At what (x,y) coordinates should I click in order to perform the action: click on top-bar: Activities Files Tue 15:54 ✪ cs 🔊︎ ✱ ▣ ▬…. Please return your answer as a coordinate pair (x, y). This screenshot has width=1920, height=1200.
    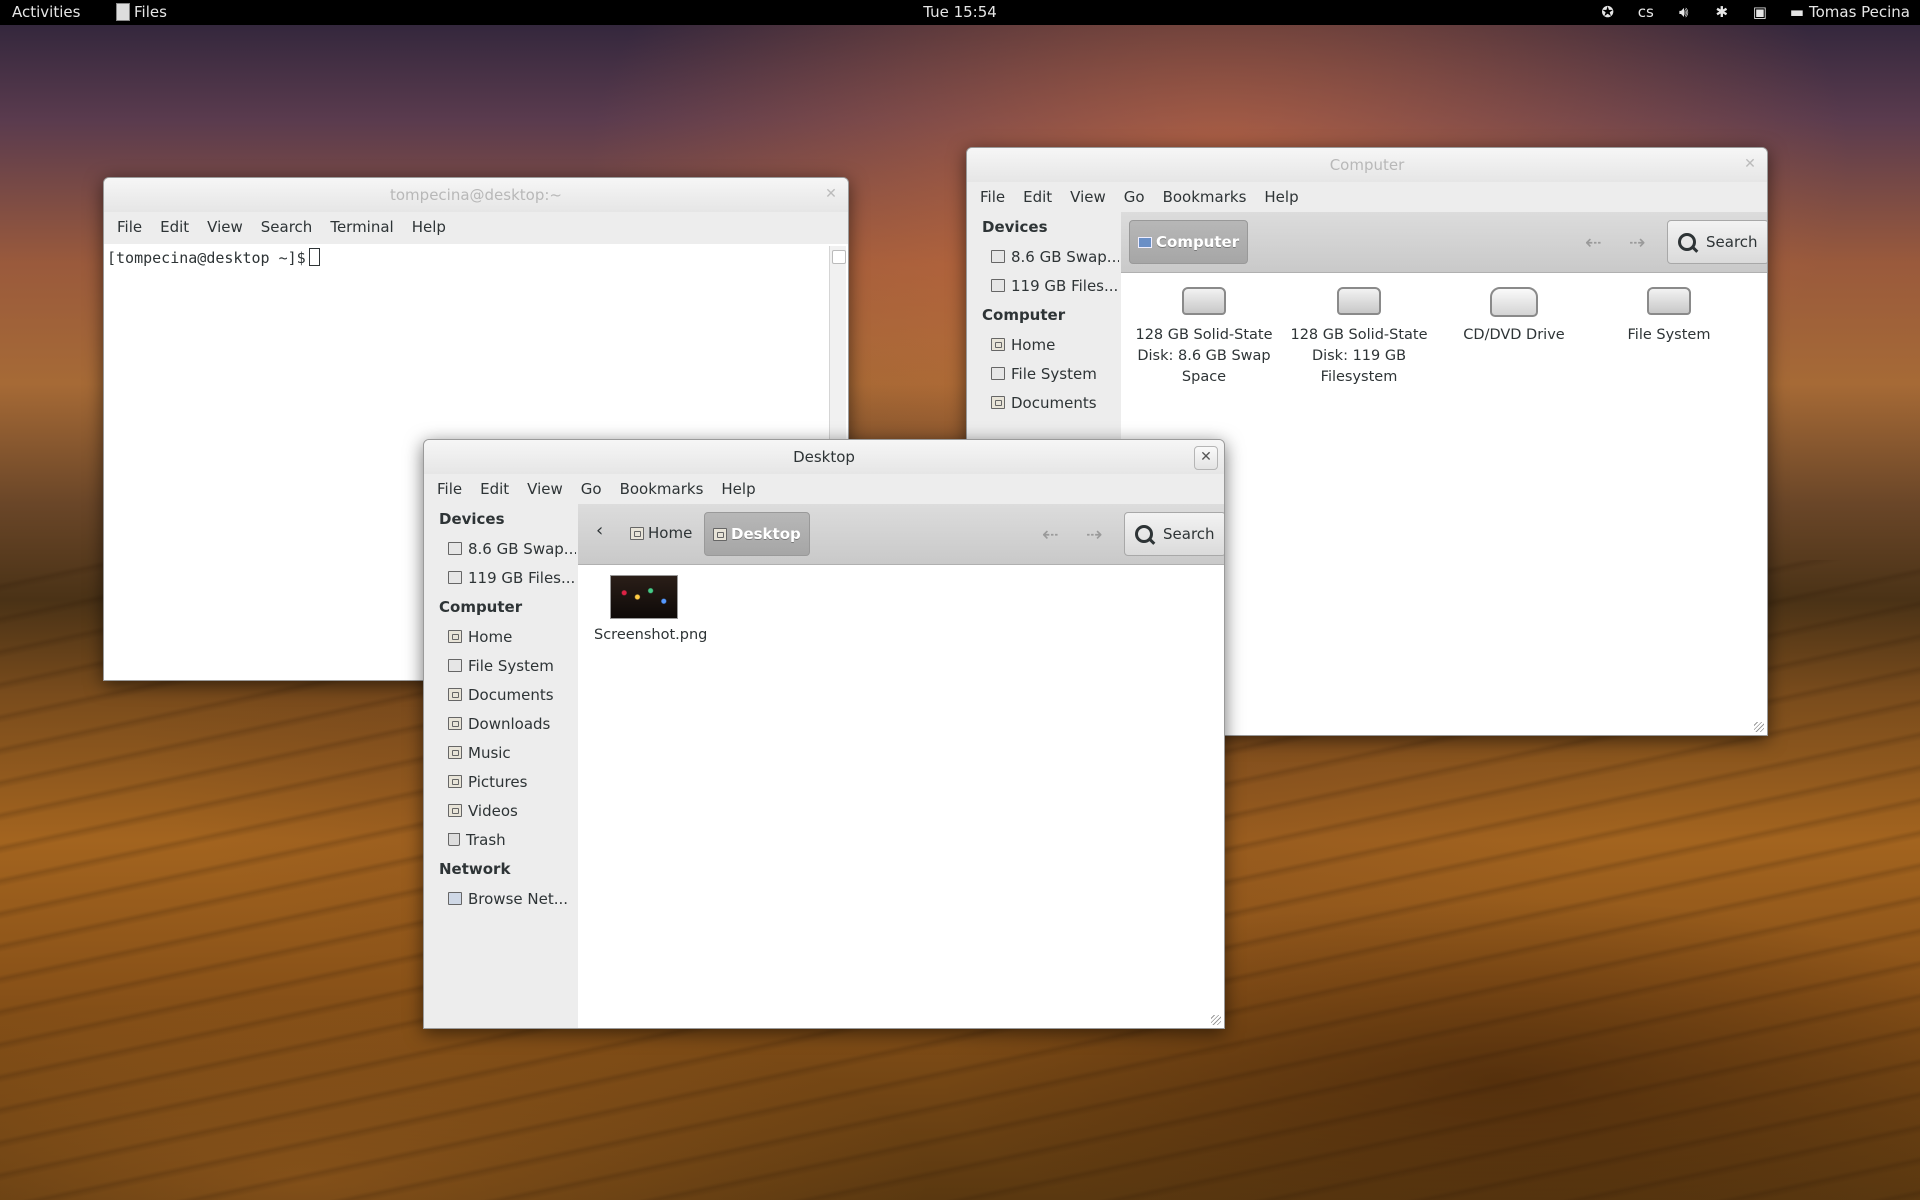
    Looking at the image, I should click on (960, 12).